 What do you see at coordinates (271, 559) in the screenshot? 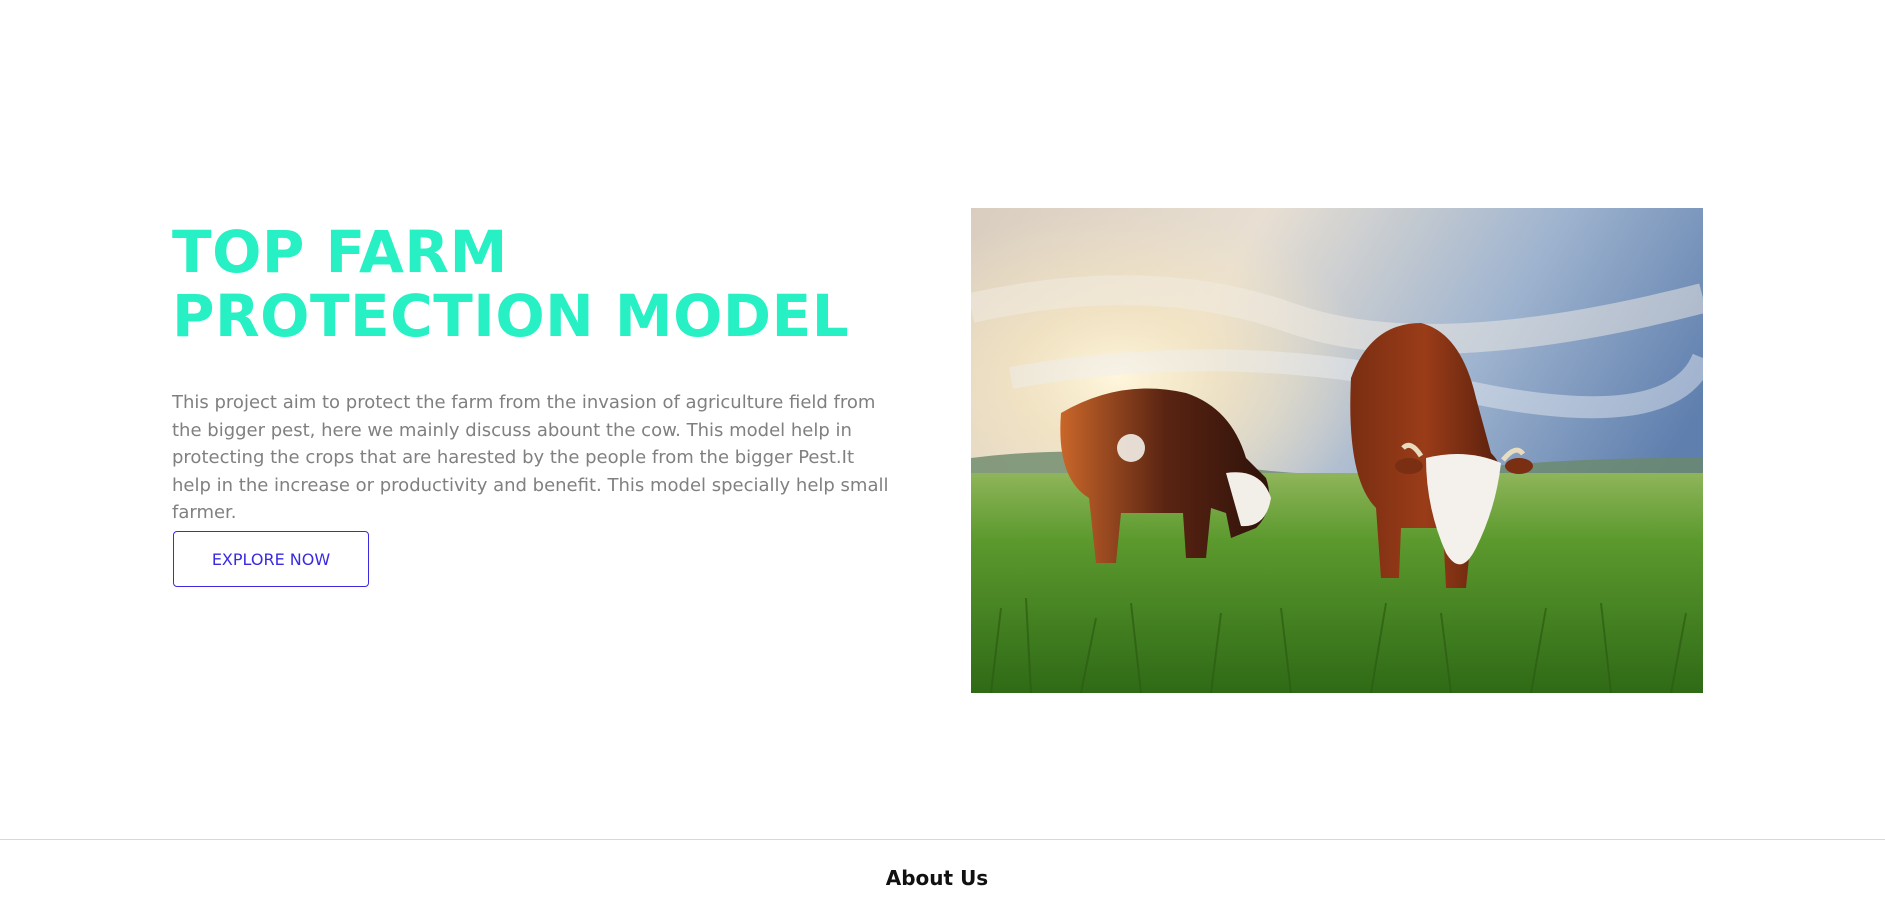
I see `explore-now-button: EXPLORE NOW` at bounding box center [271, 559].